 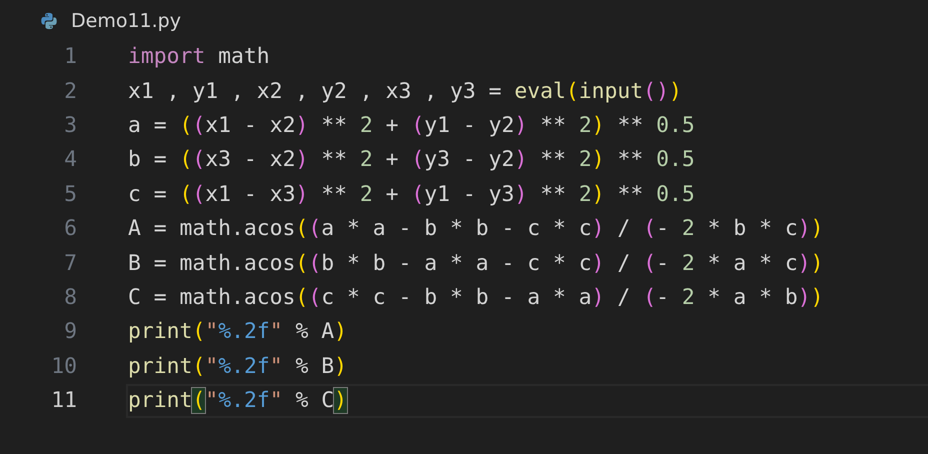 What do you see at coordinates (70, 126) in the screenshot?
I see `line-number: 3` at bounding box center [70, 126].